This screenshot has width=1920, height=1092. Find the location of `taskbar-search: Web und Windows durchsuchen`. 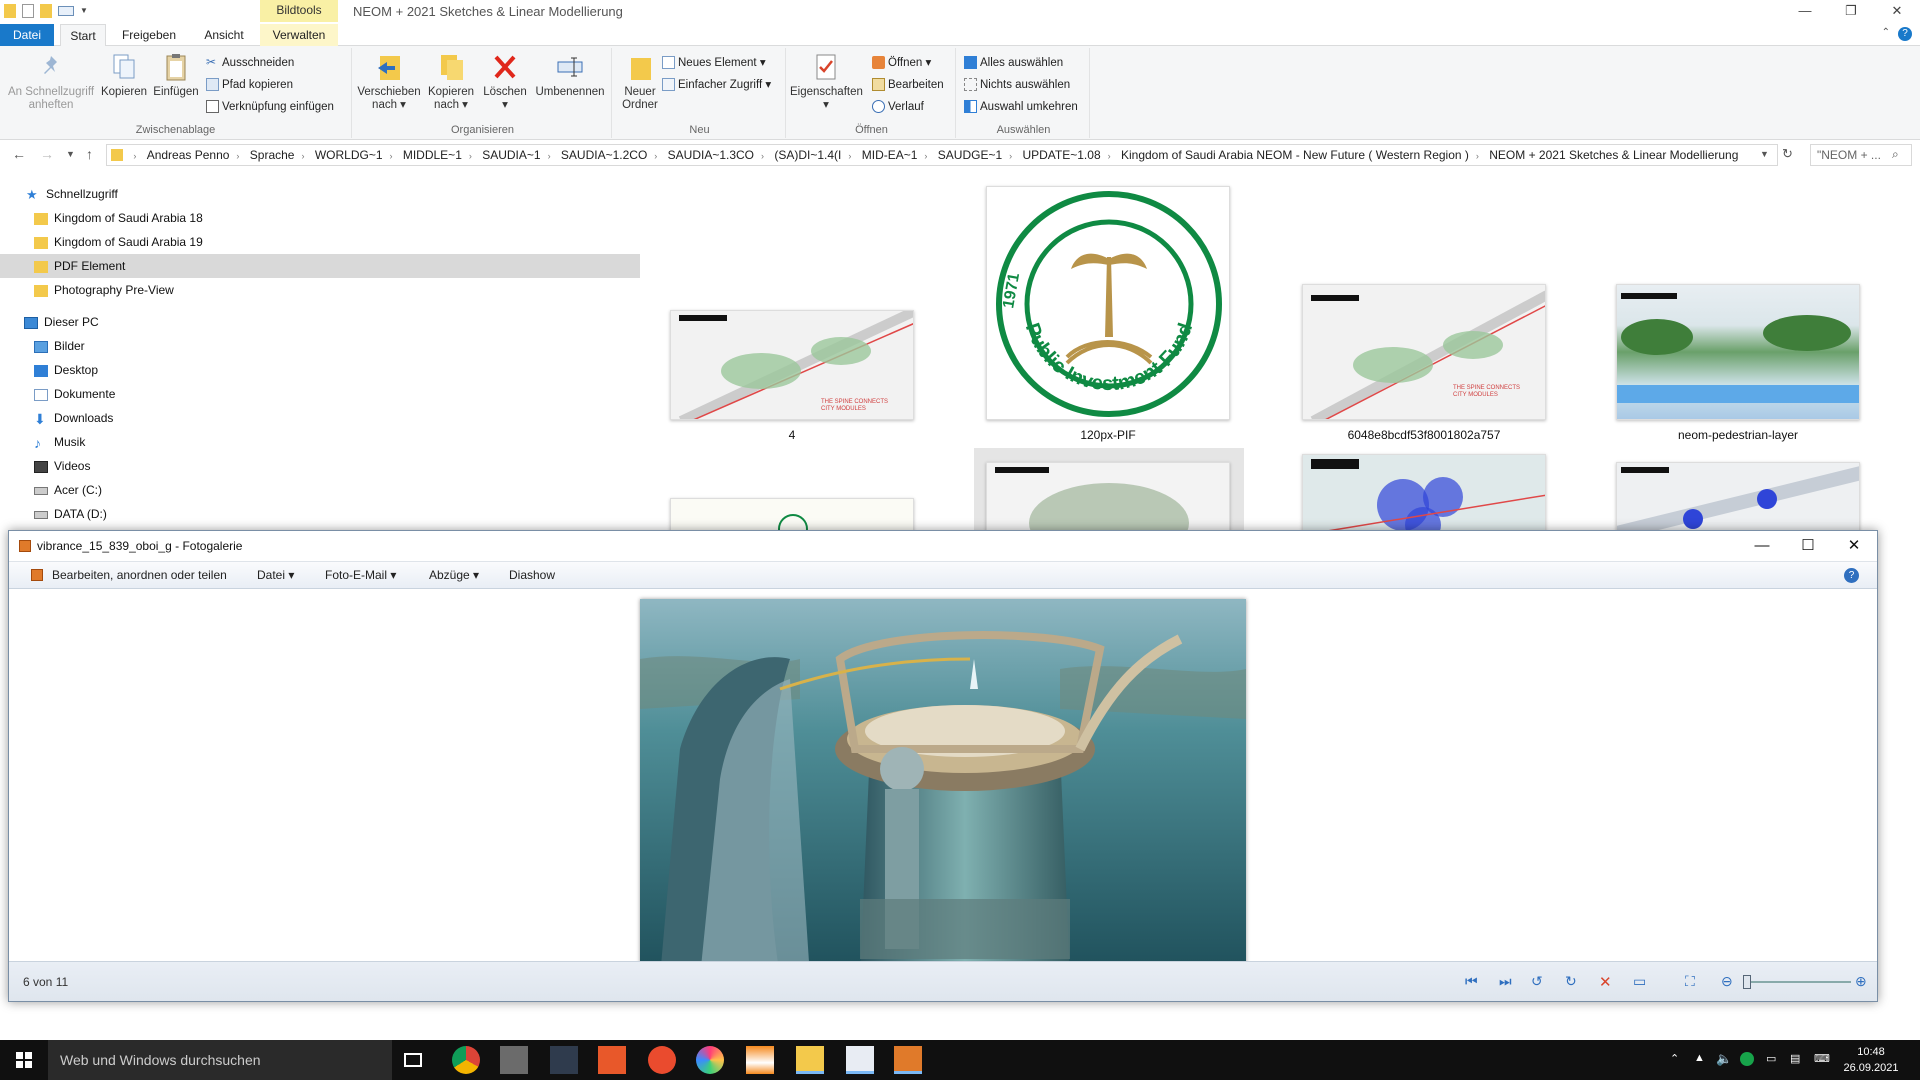

taskbar-search: Web und Windows durchsuchen is located at coordinates (220, 1060).